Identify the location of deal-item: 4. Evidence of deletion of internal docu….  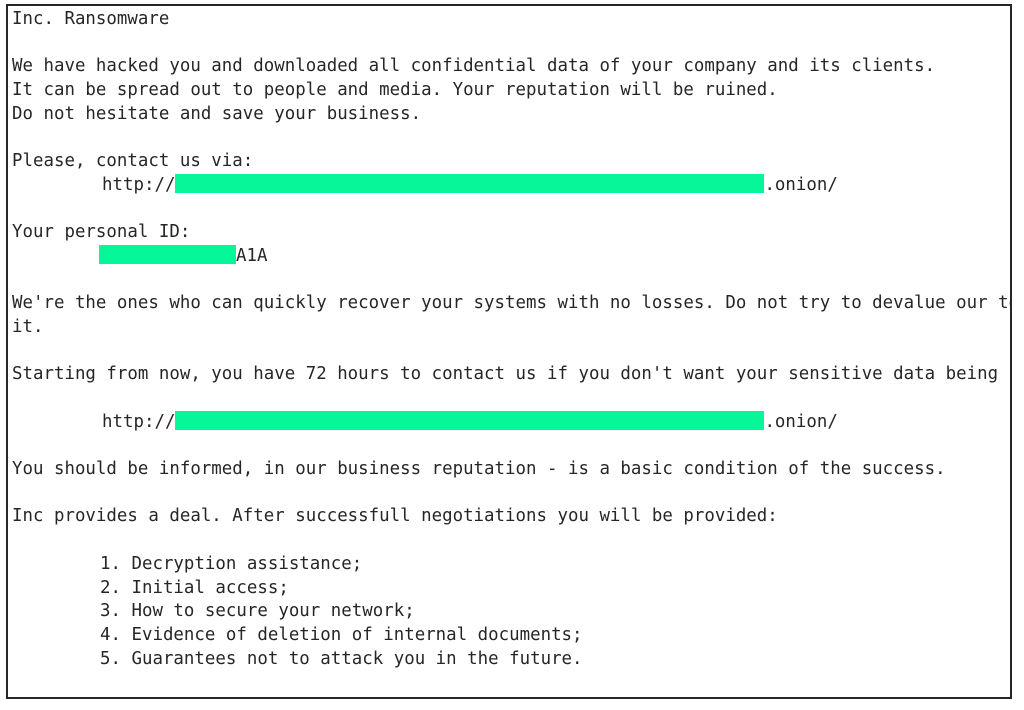
(341, 634).